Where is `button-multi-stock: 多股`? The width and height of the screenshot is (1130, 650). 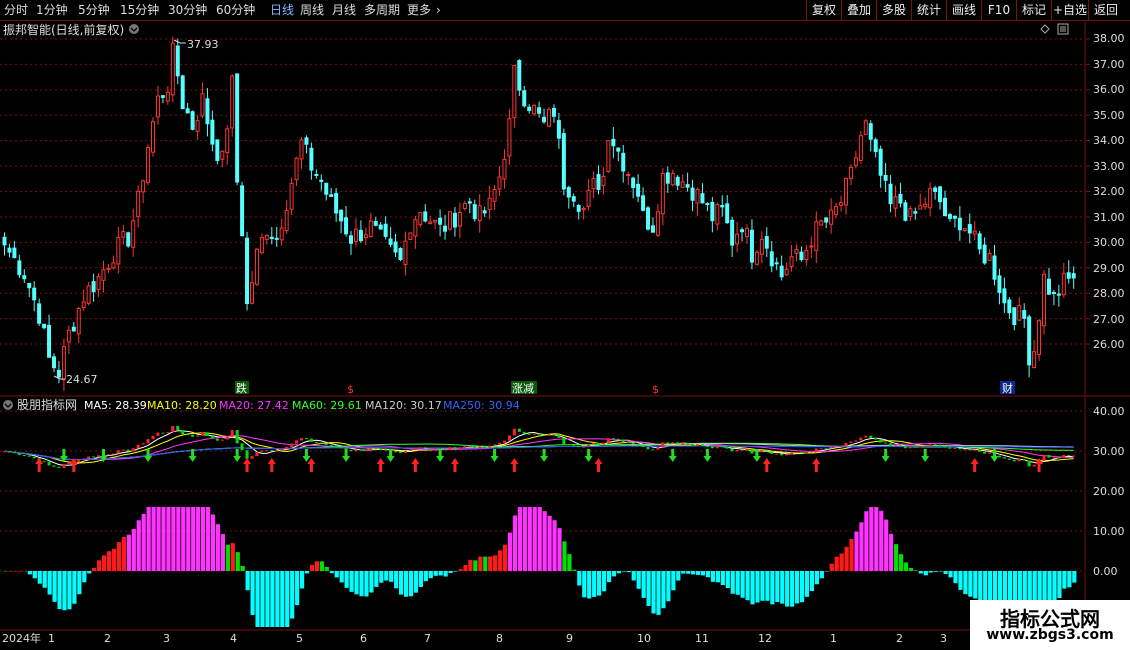
button-multi-stock: 多股 is located at coordinates (893, 10).